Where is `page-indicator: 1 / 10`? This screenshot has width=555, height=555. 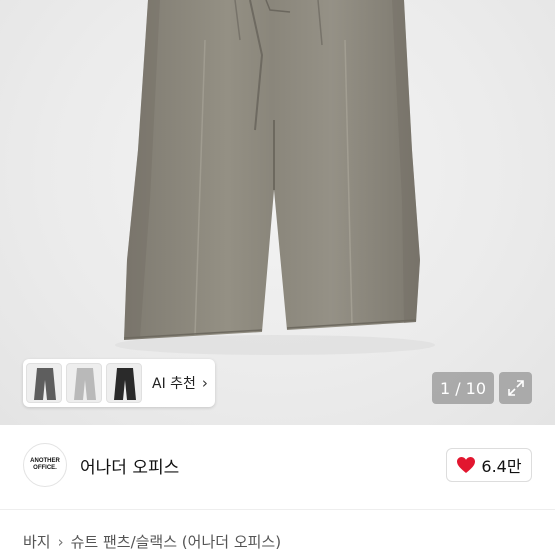
page-indicator: 1 / 10 is located at coordinates (463, 388).